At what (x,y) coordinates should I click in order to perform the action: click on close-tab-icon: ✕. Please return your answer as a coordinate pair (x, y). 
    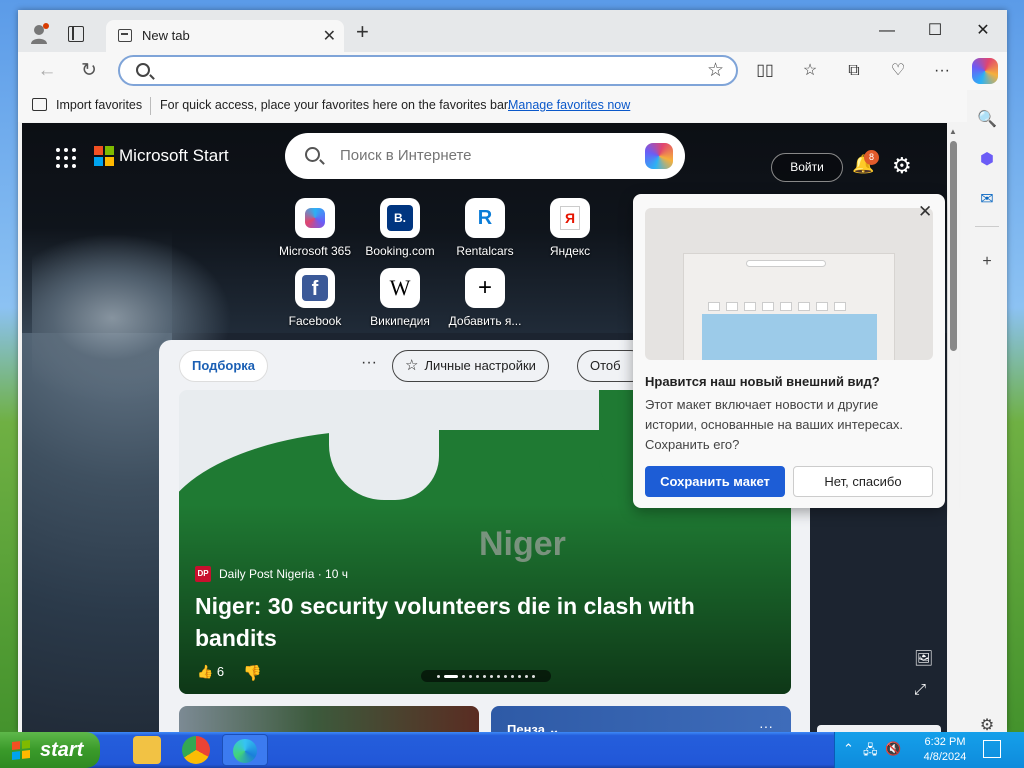
    Looking at the image, I should click on (329, 36).